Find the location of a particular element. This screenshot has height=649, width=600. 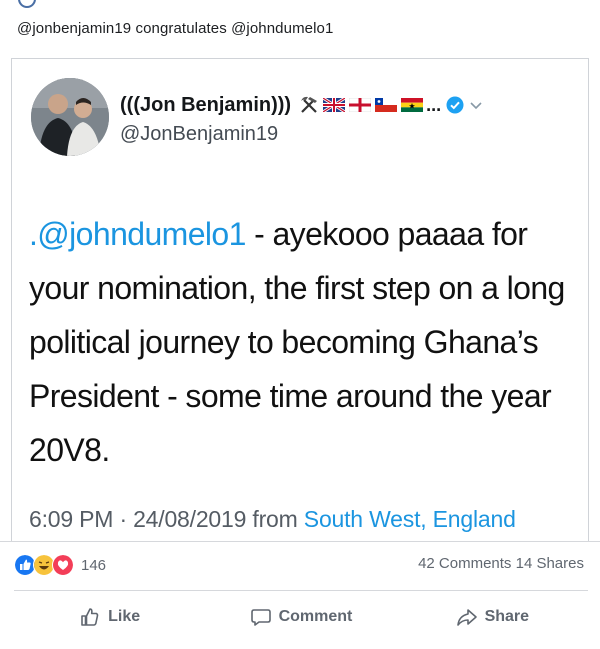

ghana-flag-icon is located at coordinates (412, 105).